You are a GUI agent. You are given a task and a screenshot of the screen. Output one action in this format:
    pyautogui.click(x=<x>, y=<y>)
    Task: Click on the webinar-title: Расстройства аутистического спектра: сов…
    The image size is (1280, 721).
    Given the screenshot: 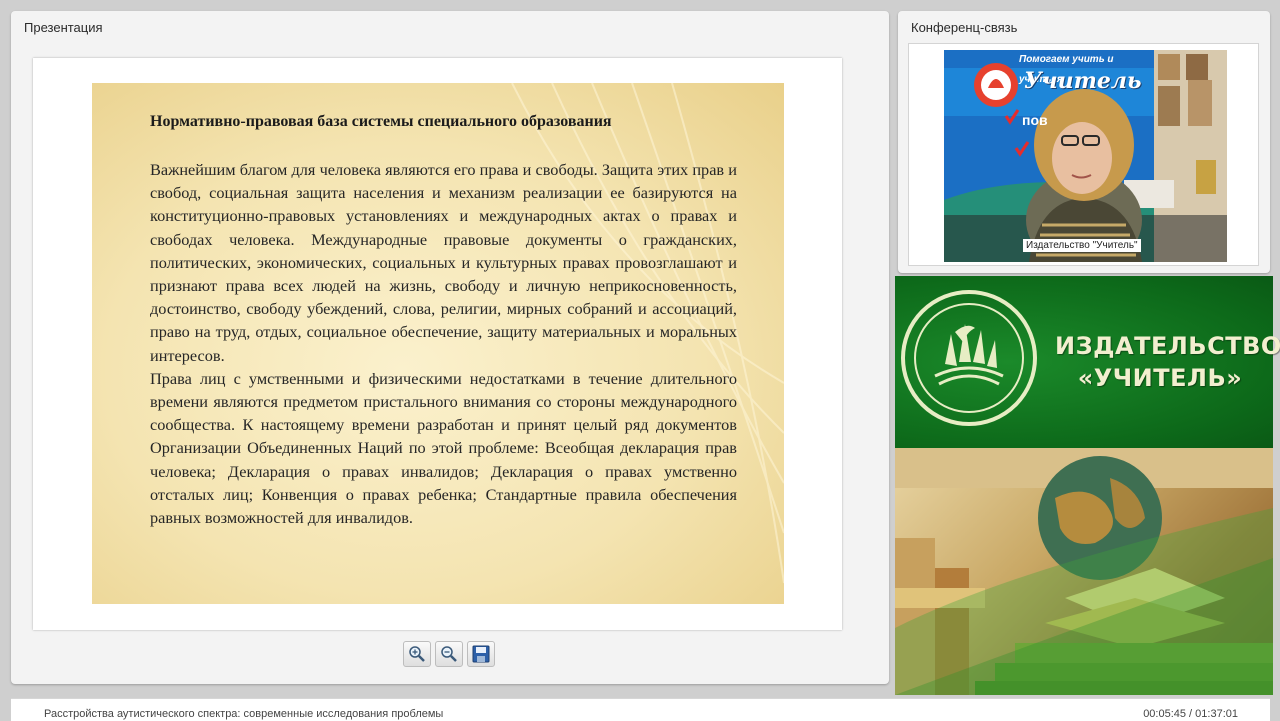 What is the action you would take?
    pyautogui.click(x=244, y=714)
    